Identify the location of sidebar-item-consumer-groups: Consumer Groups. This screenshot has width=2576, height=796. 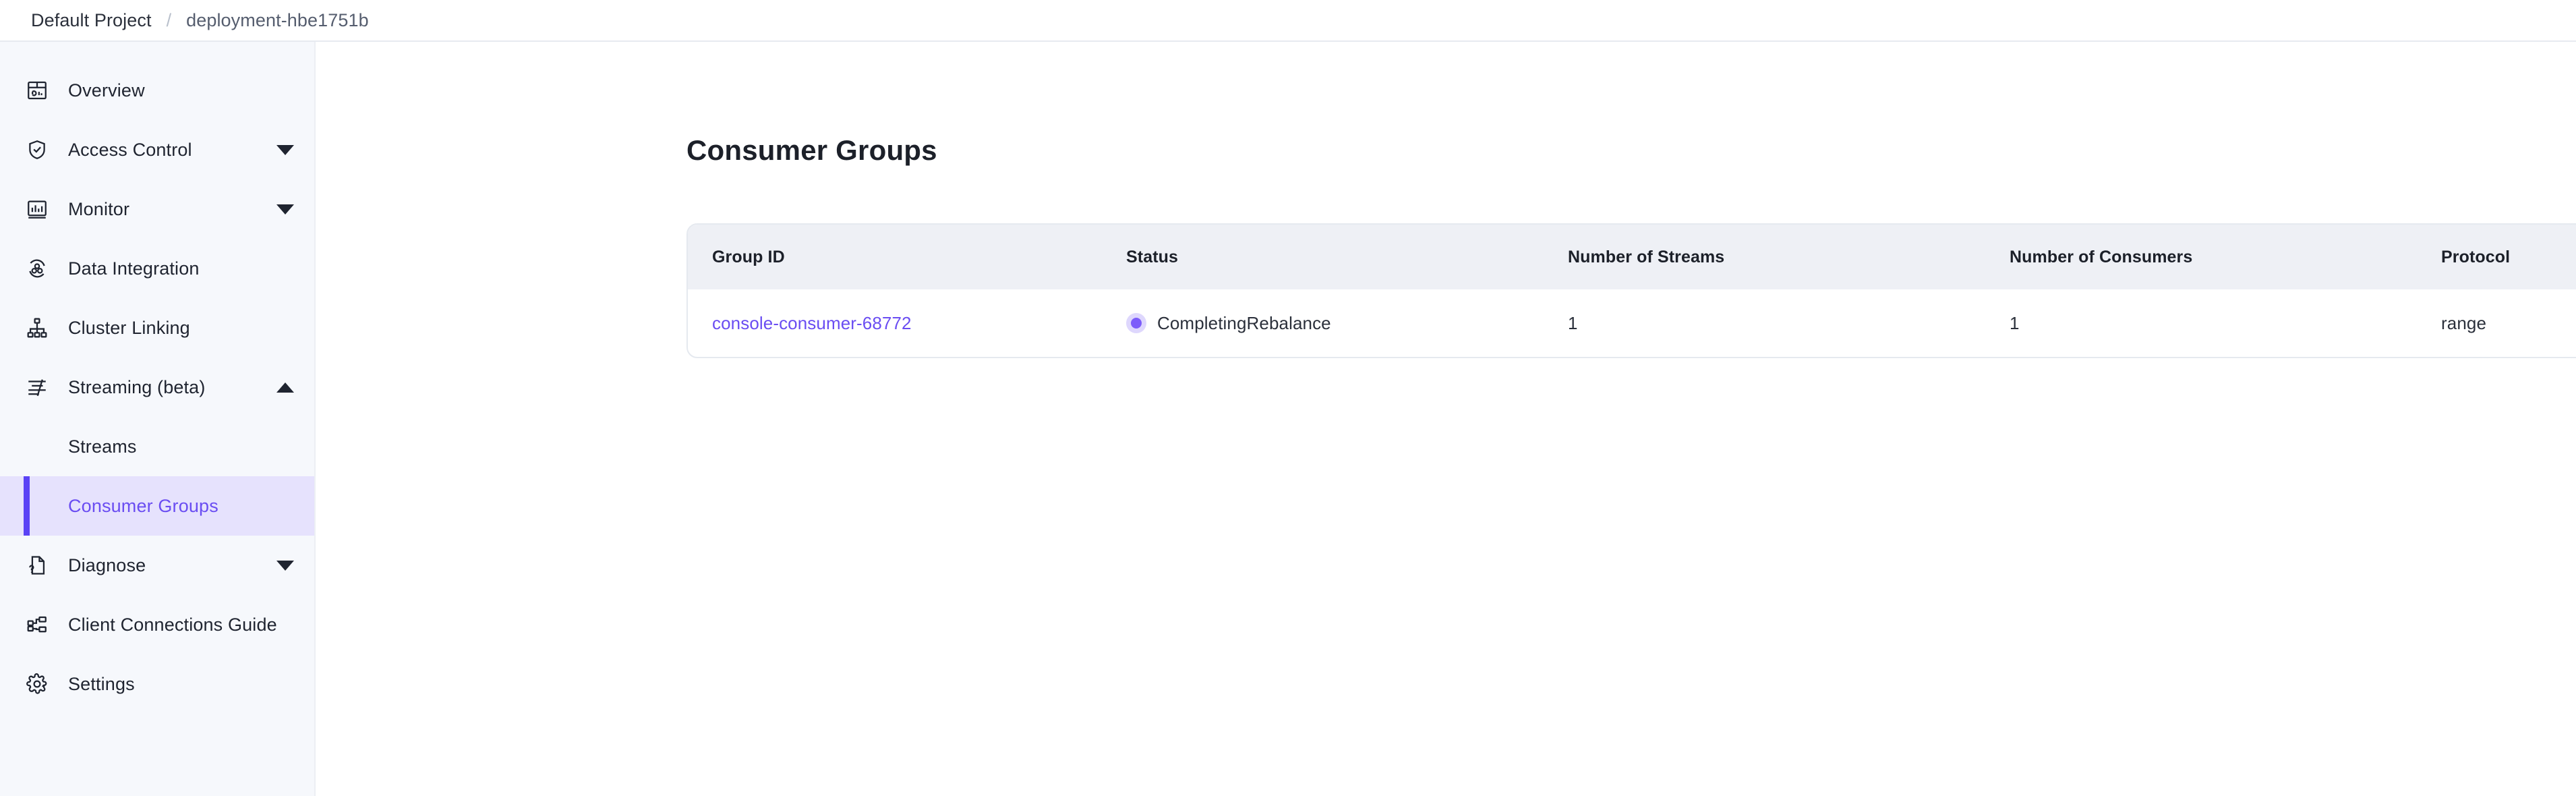
(157, 506).